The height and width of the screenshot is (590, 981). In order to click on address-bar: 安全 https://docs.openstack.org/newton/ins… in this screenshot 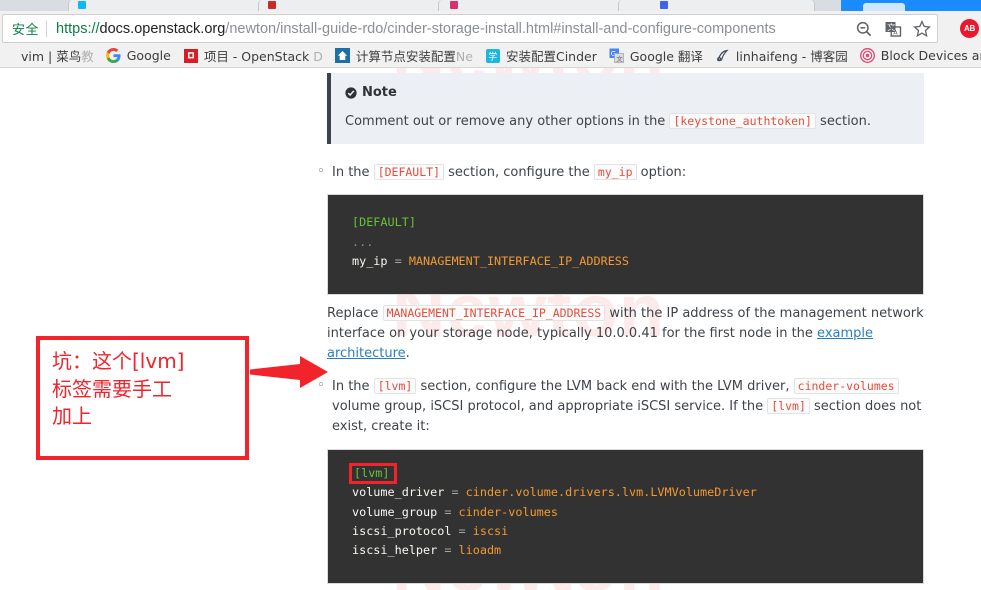, I will do `click(470, 28)`.